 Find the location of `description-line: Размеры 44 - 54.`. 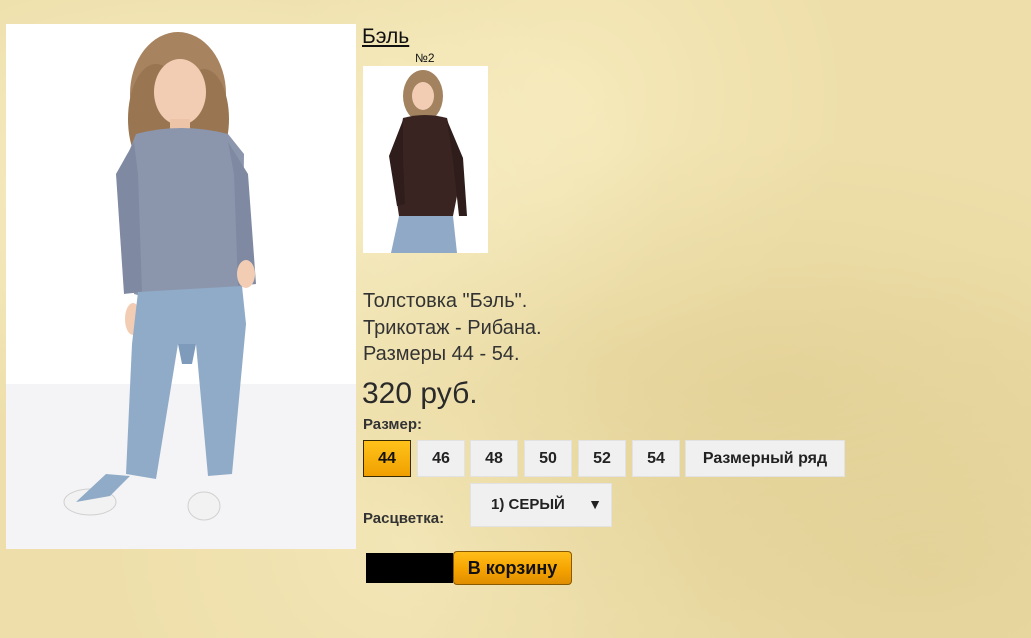

description-line: Размеры 44 - 54. is located at coordinates (441, 354).